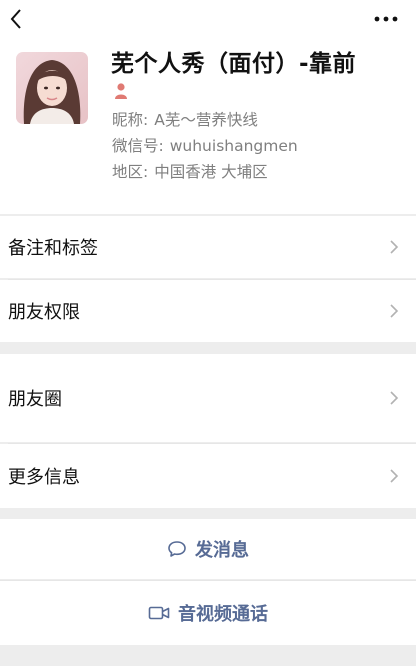 This screenshot has height=666, width=416. I want to click on avatar-photo, so click(52, 88).